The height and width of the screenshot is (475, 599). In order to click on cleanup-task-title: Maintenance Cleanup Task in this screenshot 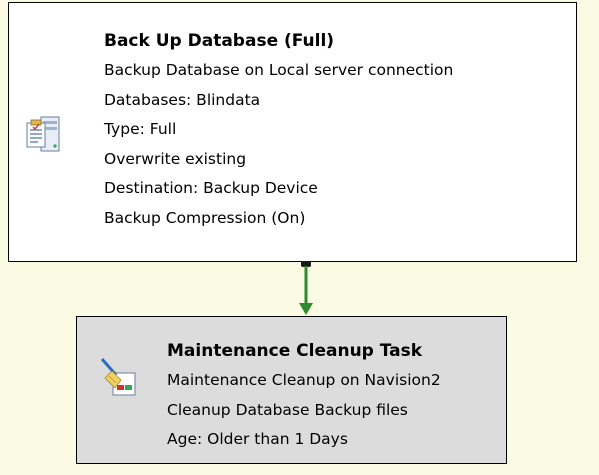, I will do `click(295, 351)`.